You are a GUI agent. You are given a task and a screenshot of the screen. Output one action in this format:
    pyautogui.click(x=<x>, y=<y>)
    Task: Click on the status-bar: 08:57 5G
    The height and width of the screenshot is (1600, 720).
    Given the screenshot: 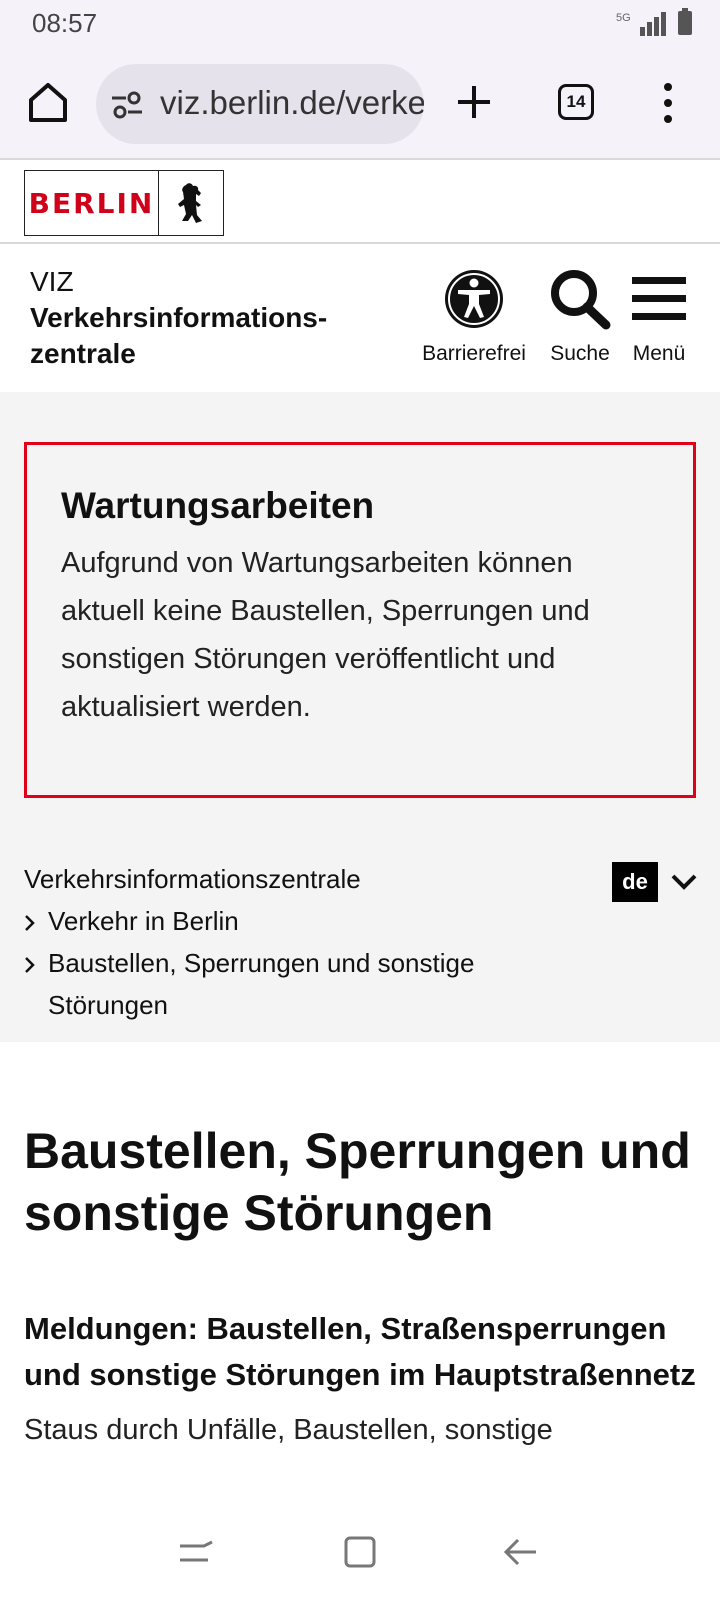 What is the action you would take?
    pyautogui.click(x=360, y=24)
    